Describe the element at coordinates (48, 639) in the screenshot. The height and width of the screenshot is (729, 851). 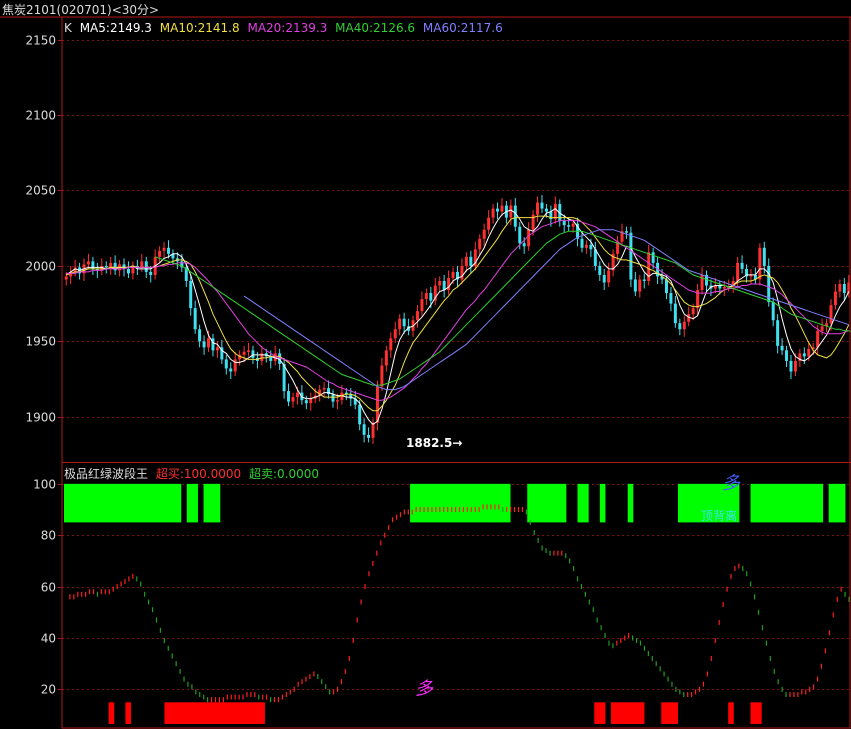
I see `ind-tick-label: 40` at that location.